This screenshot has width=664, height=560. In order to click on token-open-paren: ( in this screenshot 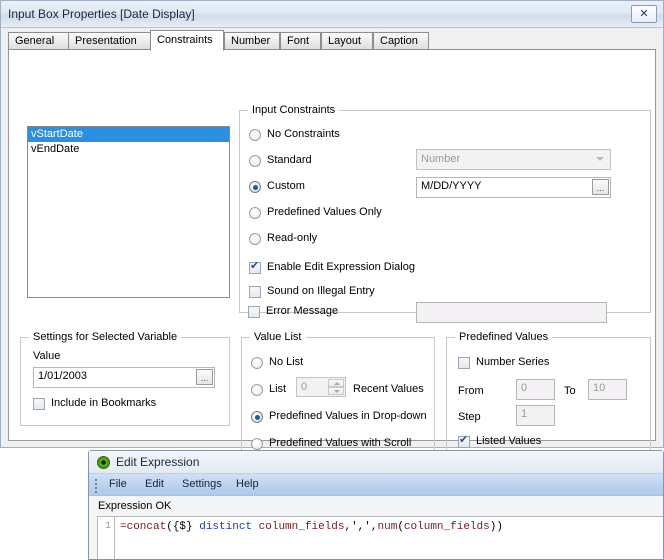, I will do `click(400, 527)`.